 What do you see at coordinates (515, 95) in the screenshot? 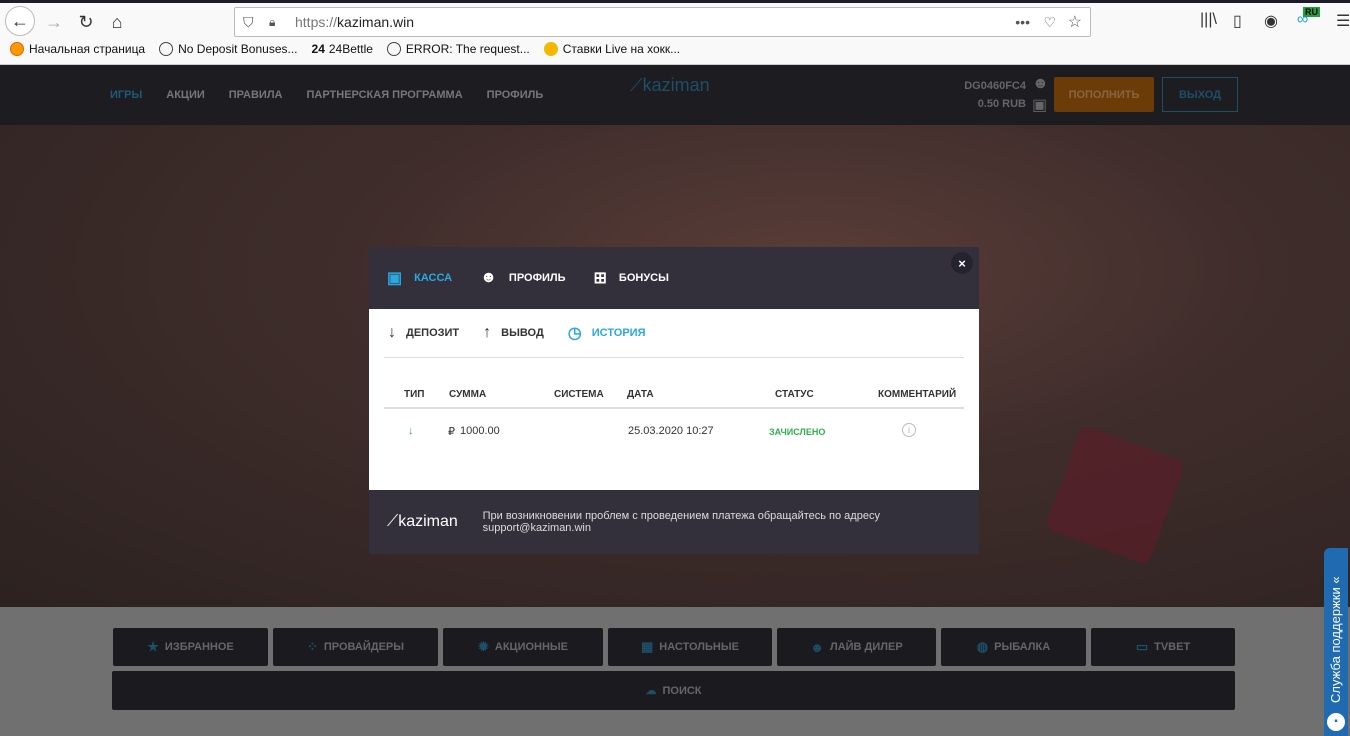
I see `menu-profile: ПРОФИЛЬ` at bounding box center [515, 95].